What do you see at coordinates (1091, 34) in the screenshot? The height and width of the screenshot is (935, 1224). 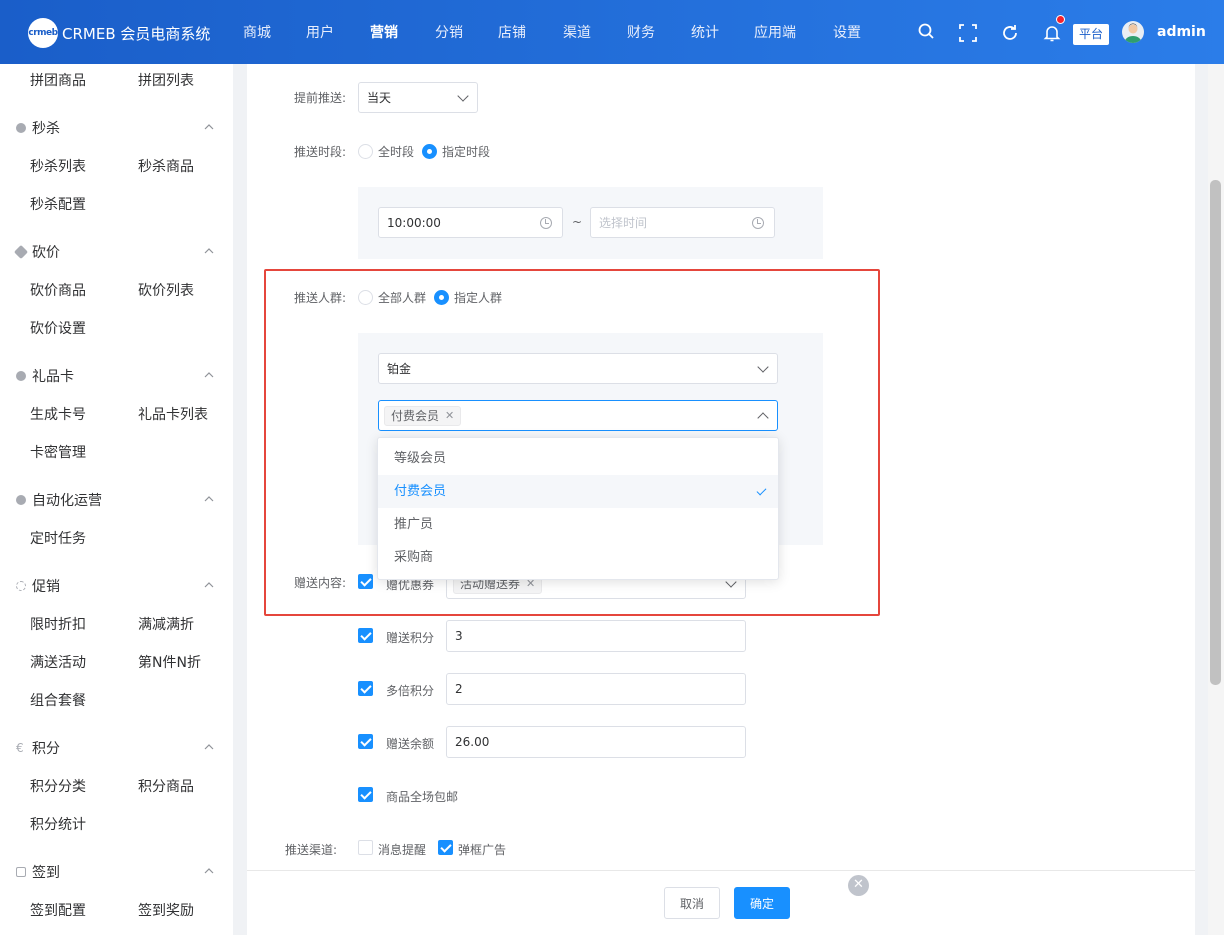 I see `platform-badge: 平台` at bounding box center [1091, 34].